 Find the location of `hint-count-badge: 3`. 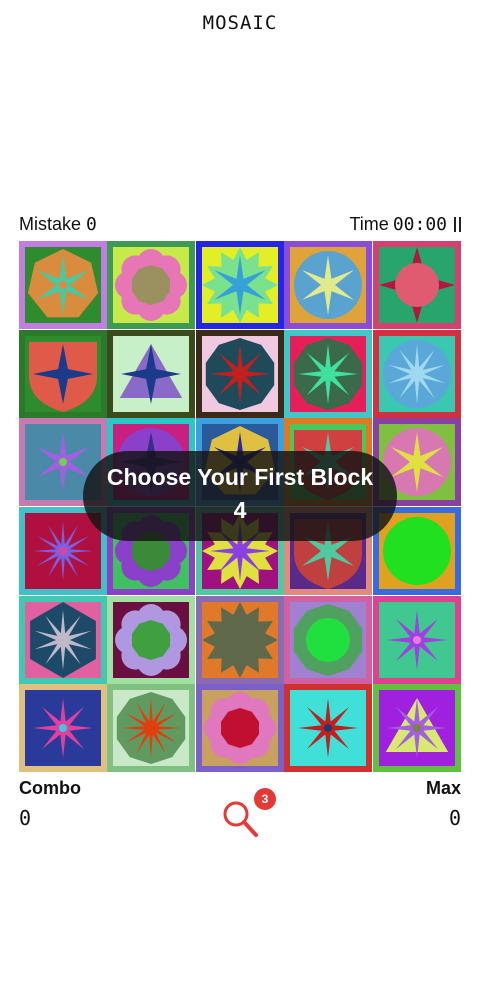

hint-count-badge: 3 is located at coordinates (265, 799).